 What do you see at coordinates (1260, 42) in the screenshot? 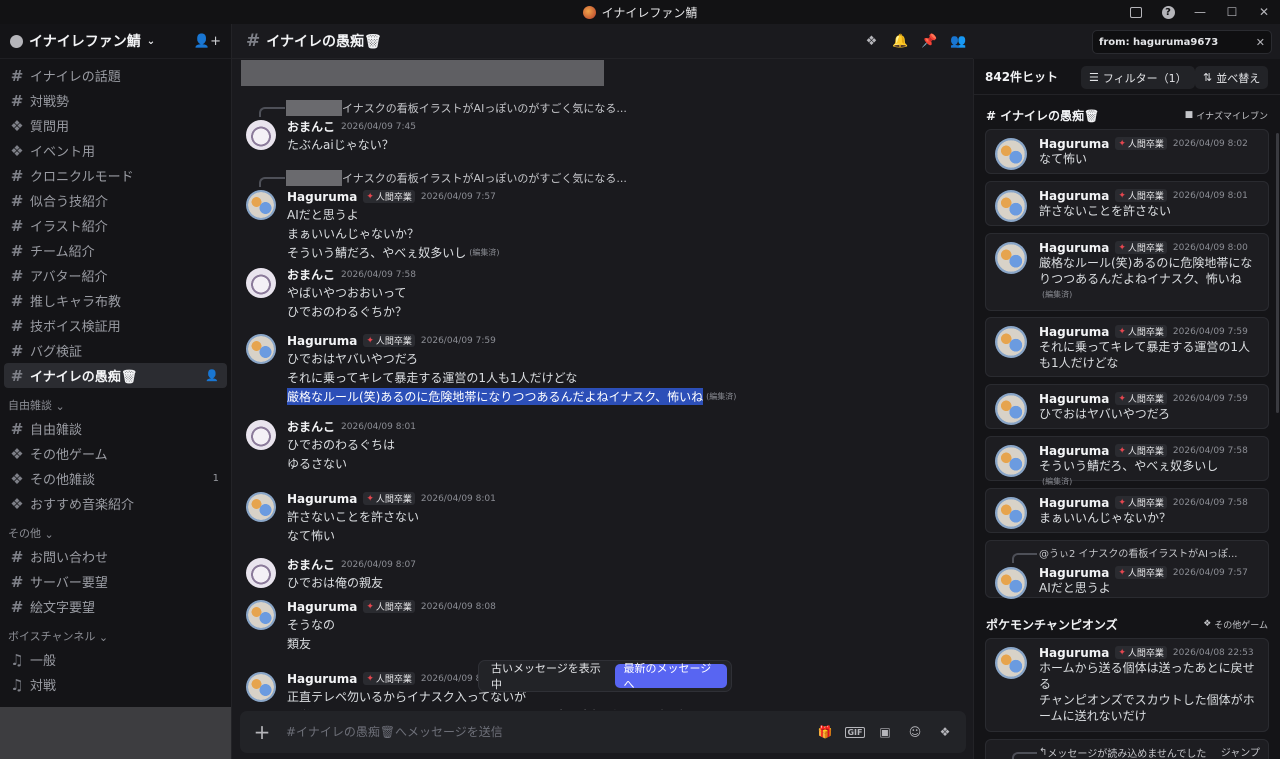
I see `clear-search-icon: ✕` at bounding box center [1260, 42].